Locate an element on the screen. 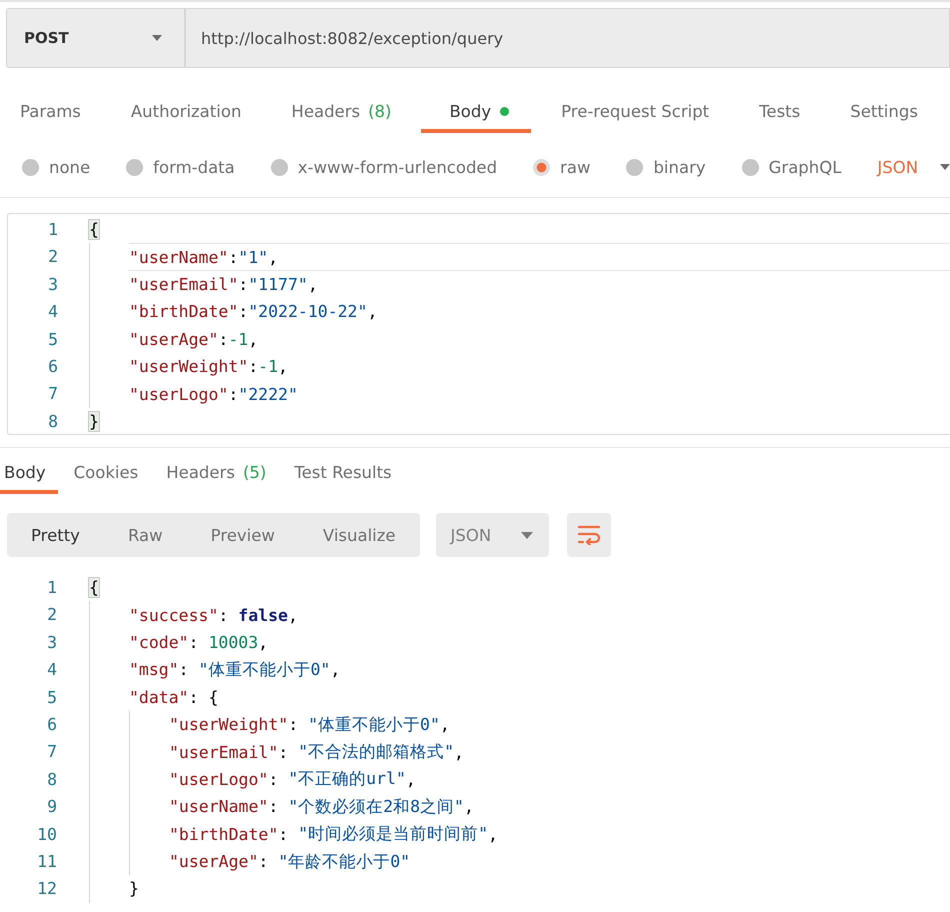 Image resolution: width=950 pixels, height=912 pixels. code-line: "success": false, is located at coordinates (213, 615).